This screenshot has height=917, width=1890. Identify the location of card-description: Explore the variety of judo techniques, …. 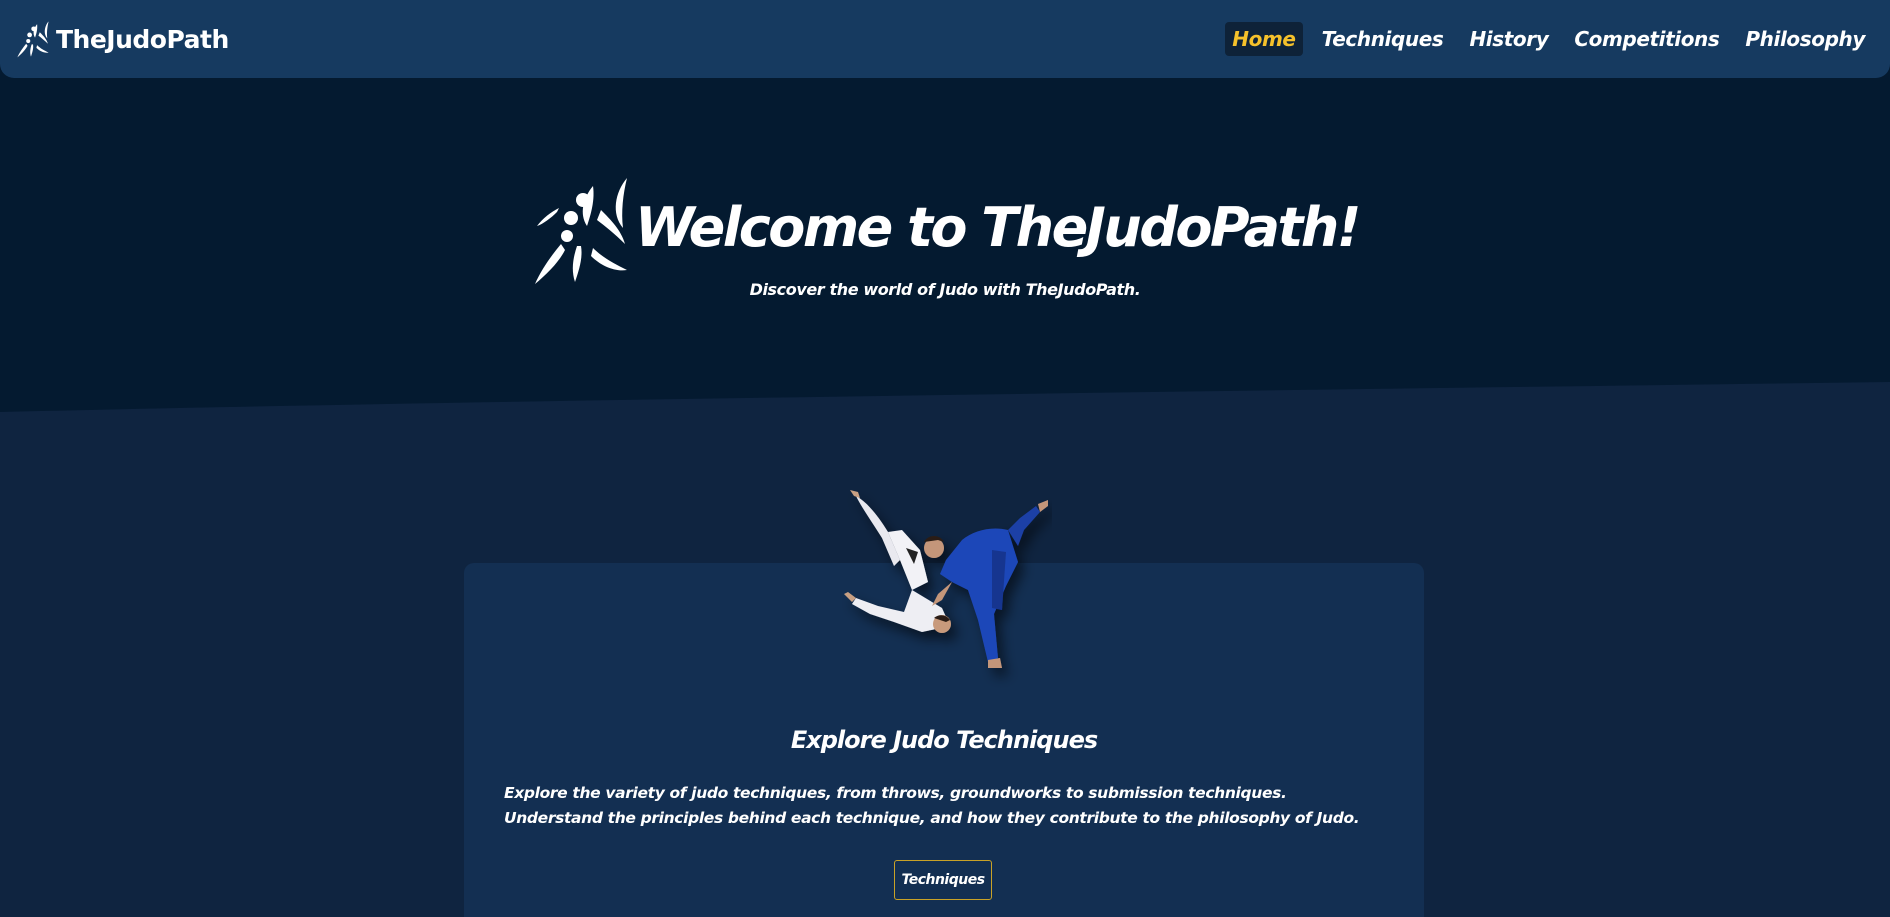
(932, 805).